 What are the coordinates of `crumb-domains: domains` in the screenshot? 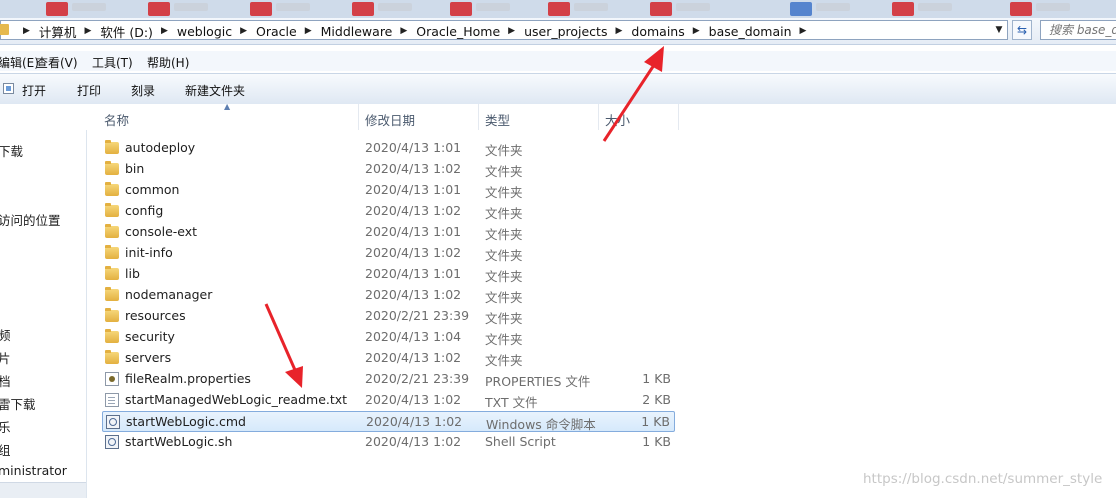 It's located at (657, 31).